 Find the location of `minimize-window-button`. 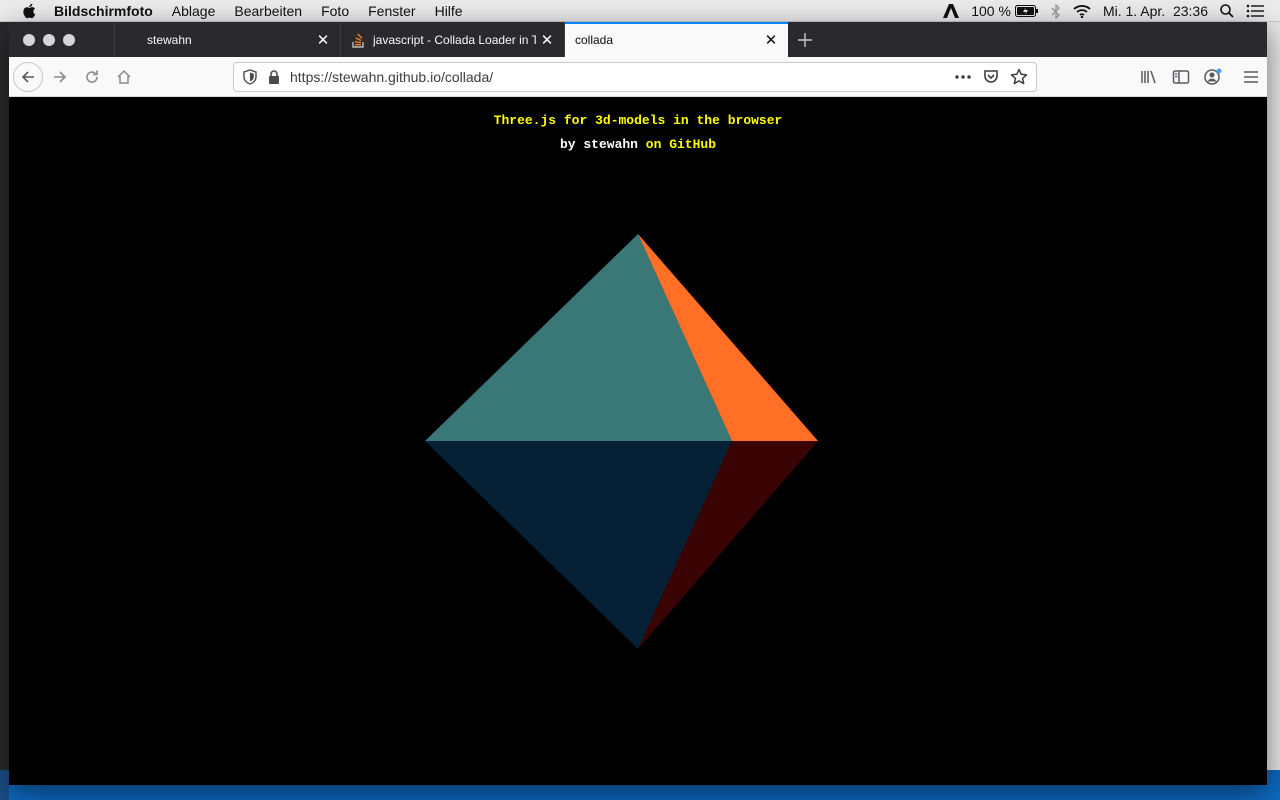

minimize-window-button is located at coordinates (49, 39).